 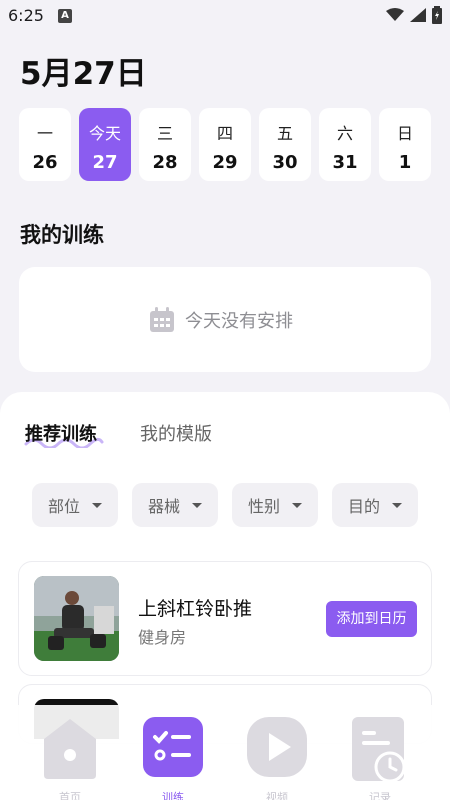 I want to click on day-label: 日, so click(x=404, y=133).